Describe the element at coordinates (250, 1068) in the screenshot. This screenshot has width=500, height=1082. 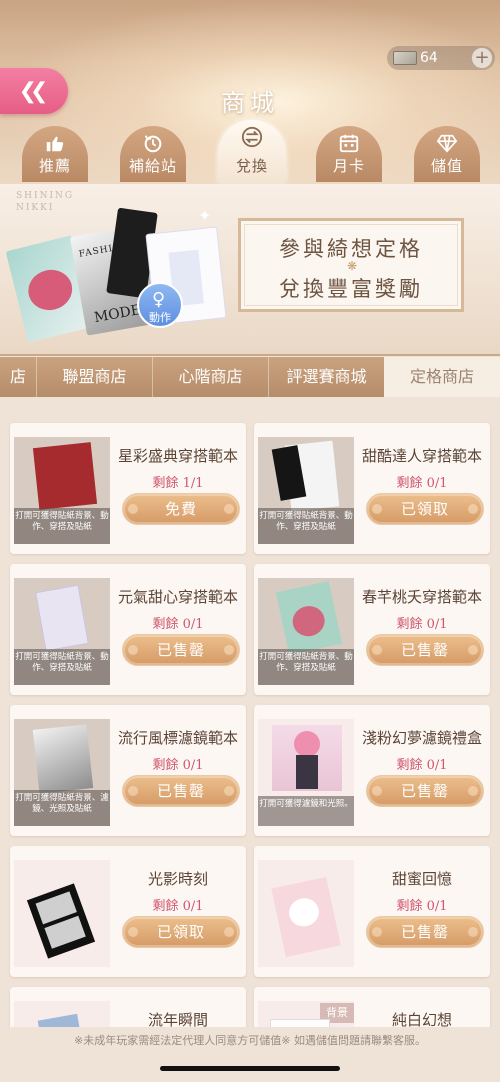
I see `home-indicator` at that location.